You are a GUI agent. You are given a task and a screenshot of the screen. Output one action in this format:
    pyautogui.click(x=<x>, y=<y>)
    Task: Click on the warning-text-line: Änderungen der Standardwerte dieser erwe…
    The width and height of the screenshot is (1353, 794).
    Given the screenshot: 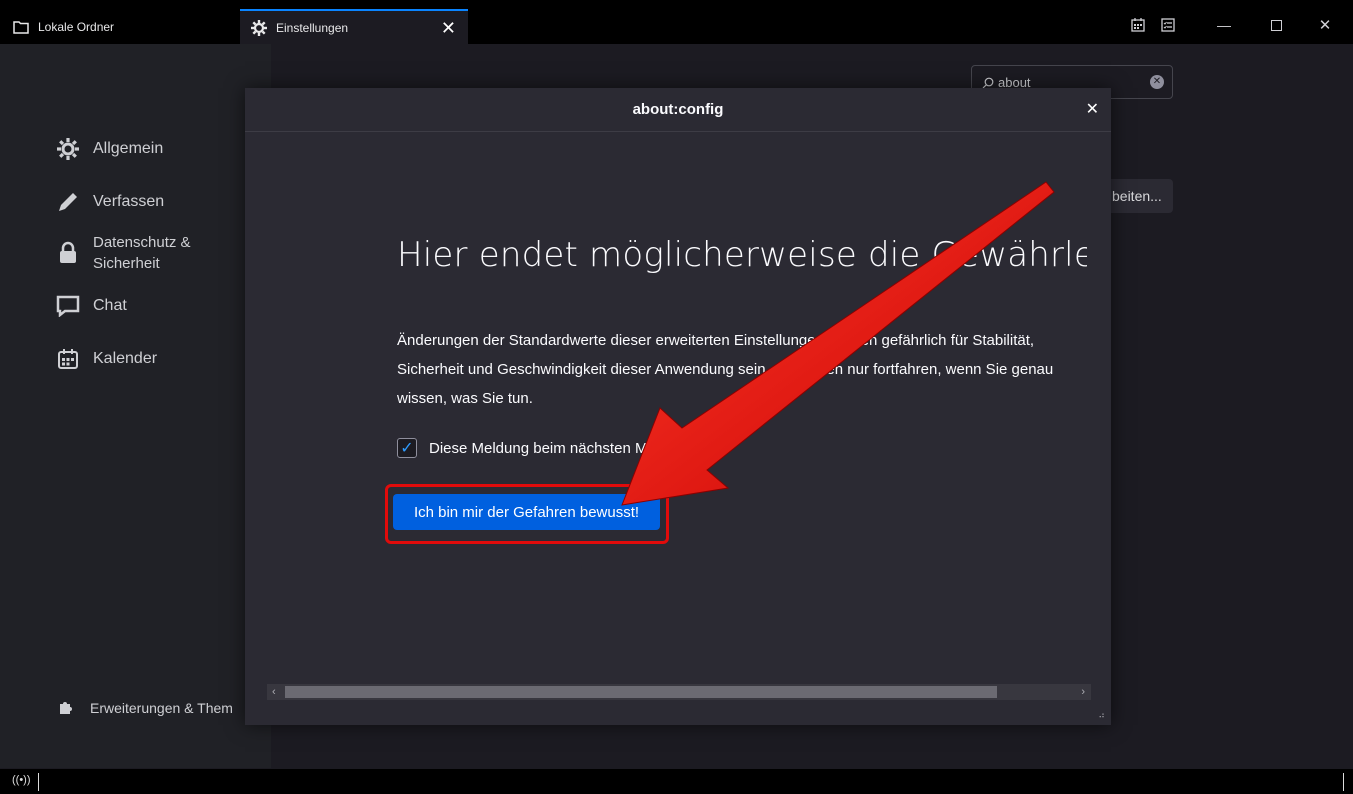 What is the action you would take?
    pyautogui.click(x=716, y=340)
    